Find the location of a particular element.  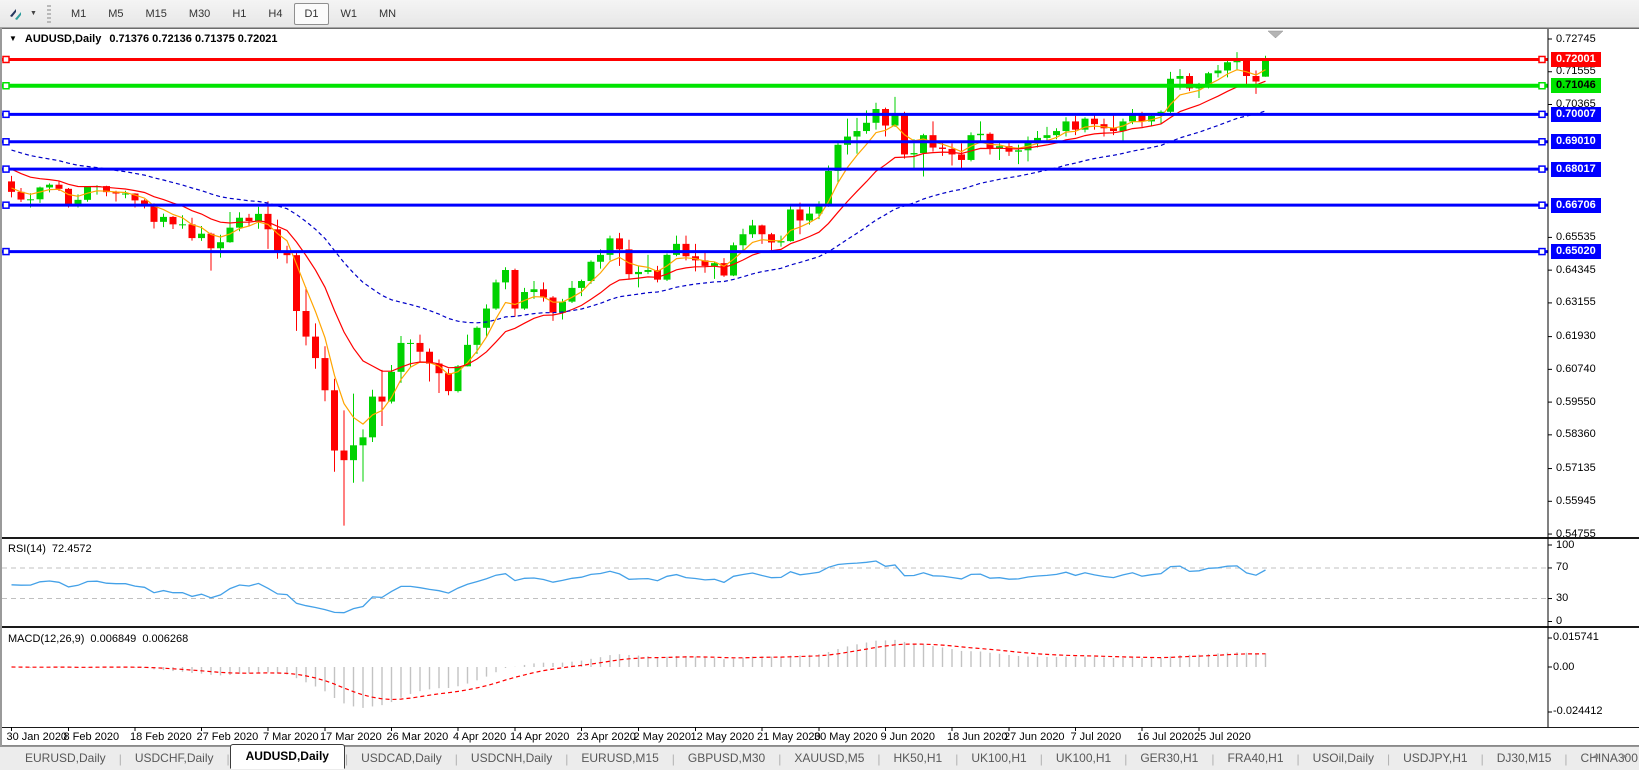

macd-histogram is located at coordinates (643, 673).